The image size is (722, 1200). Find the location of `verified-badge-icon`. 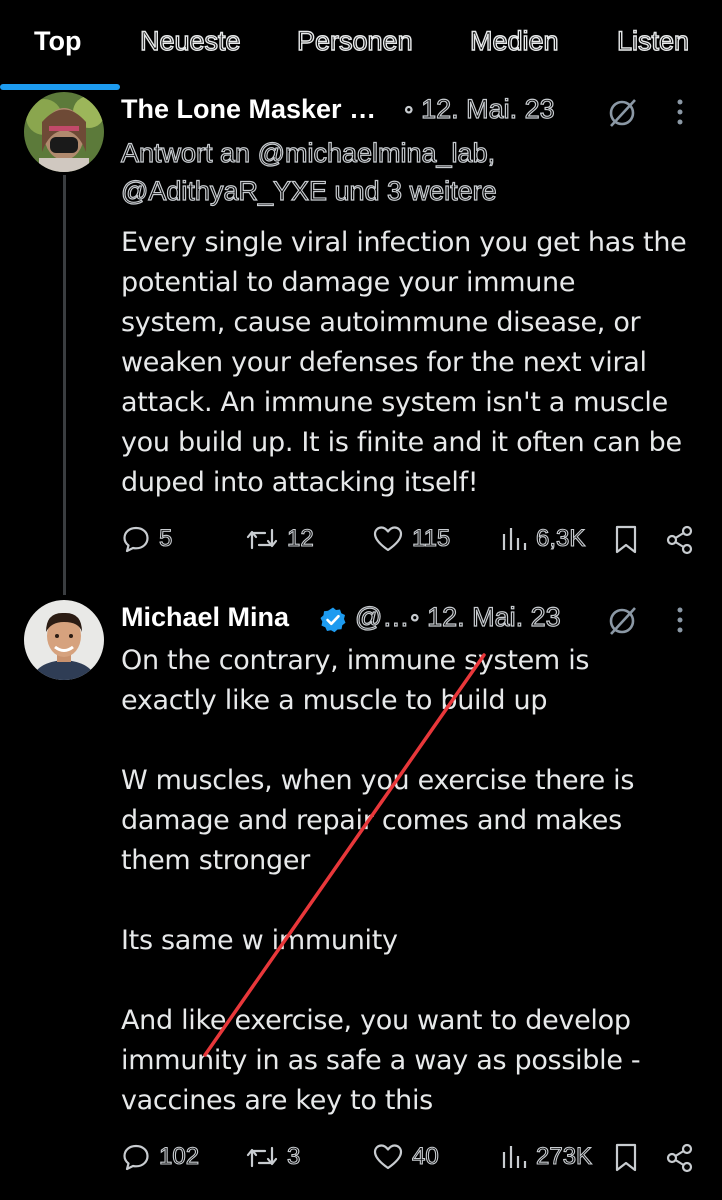

verified-badge-icon is located at coordinates (333, 620).